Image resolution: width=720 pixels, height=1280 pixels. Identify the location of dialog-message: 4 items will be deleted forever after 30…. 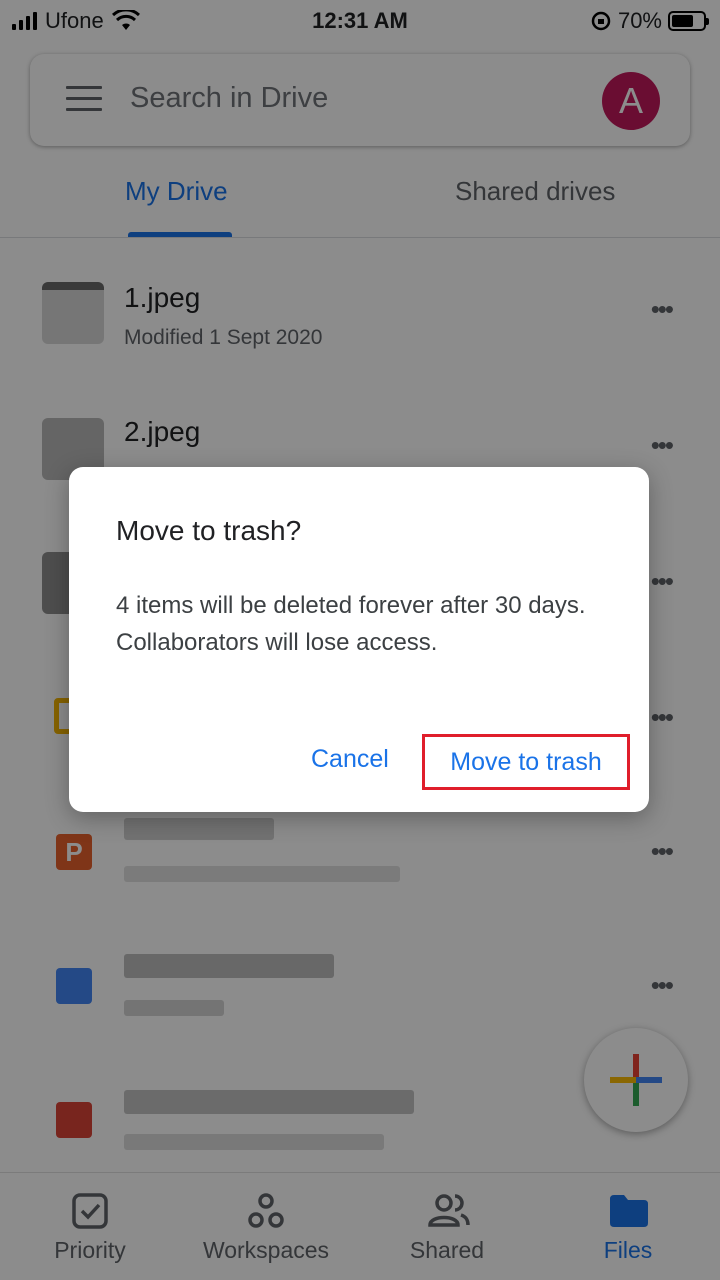
(351, 624).